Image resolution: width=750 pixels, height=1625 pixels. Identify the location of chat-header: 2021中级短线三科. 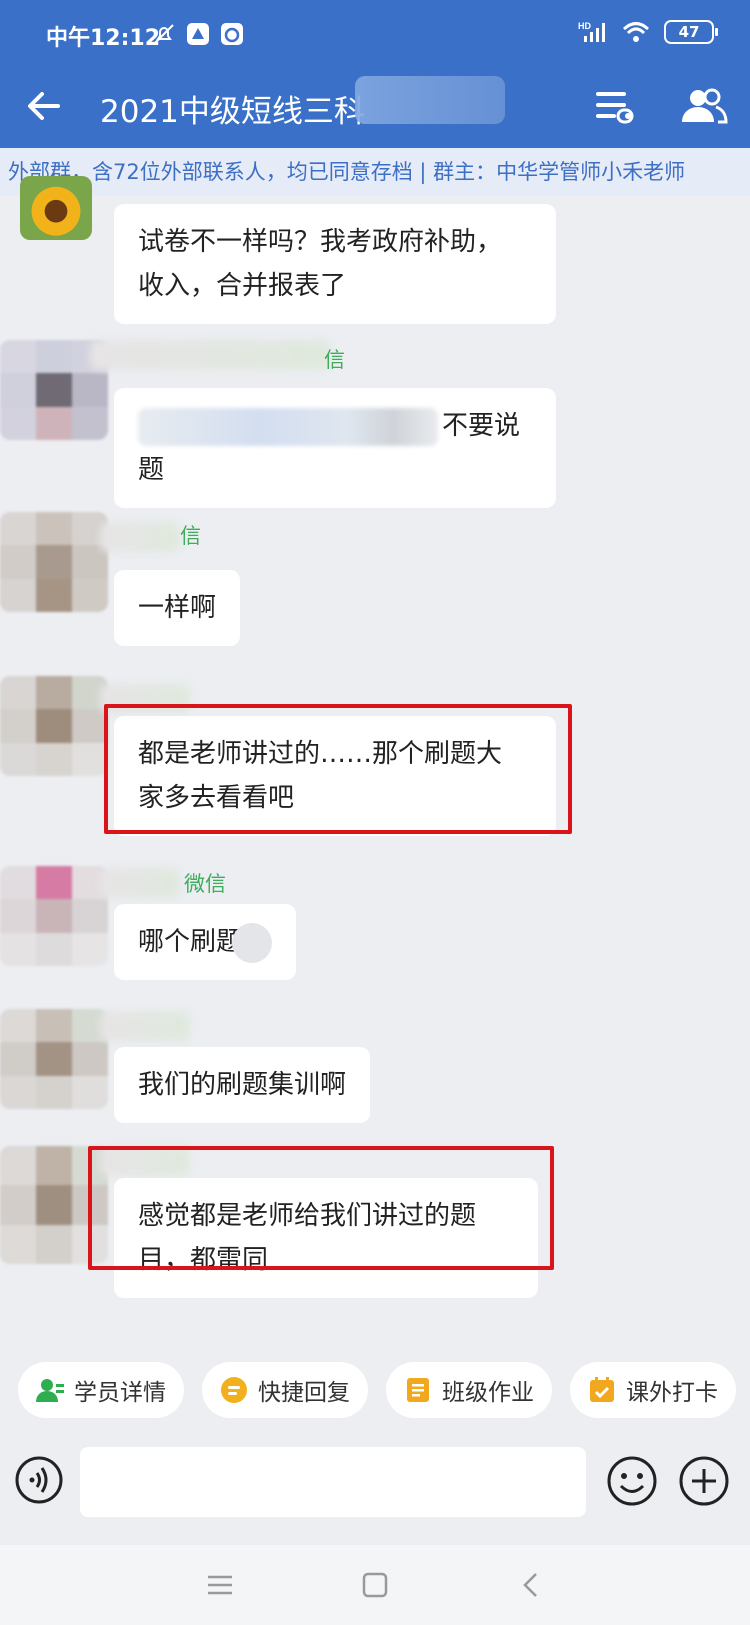
(375, 108).